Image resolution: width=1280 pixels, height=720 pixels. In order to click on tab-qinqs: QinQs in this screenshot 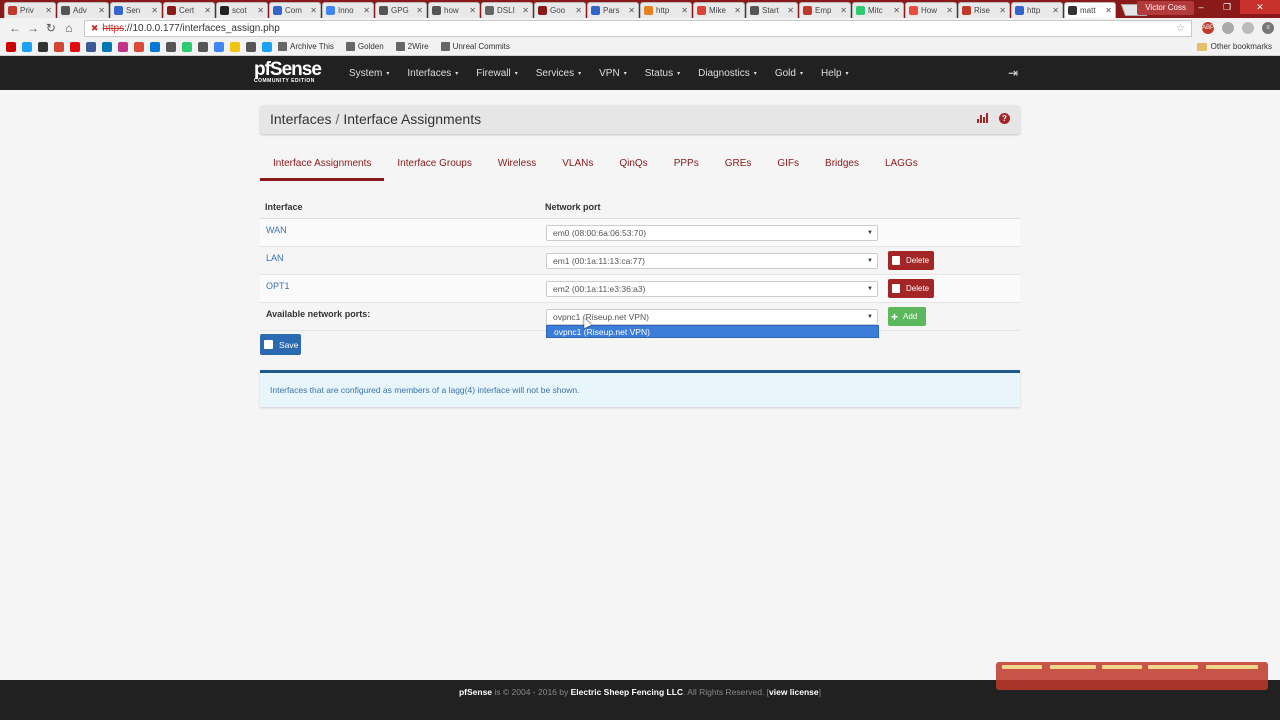, I will do `click(633, 165)`.